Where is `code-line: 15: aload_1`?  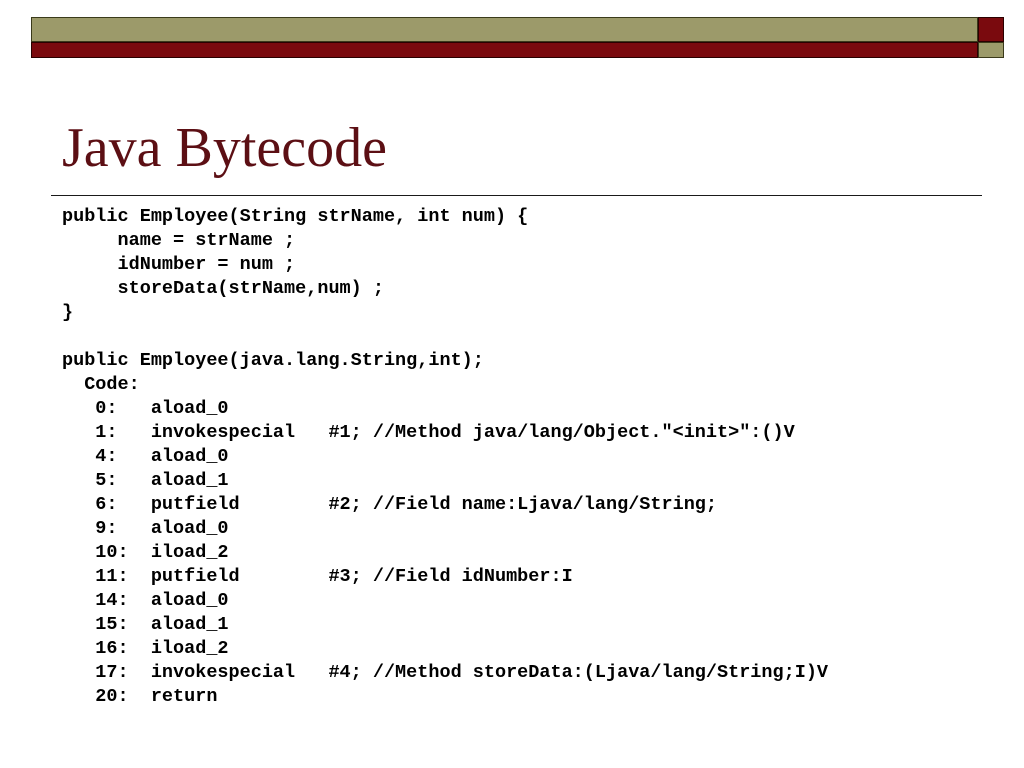 code-line: 15: aload_1 is located at coordinates (145, 624).